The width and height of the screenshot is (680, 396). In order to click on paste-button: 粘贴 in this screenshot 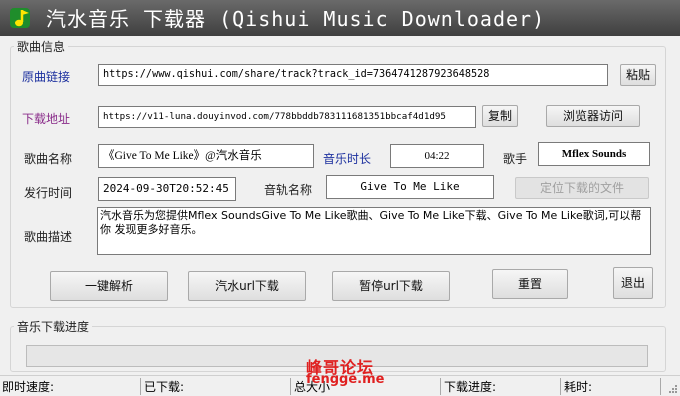, I will do `click(638, 75)`.